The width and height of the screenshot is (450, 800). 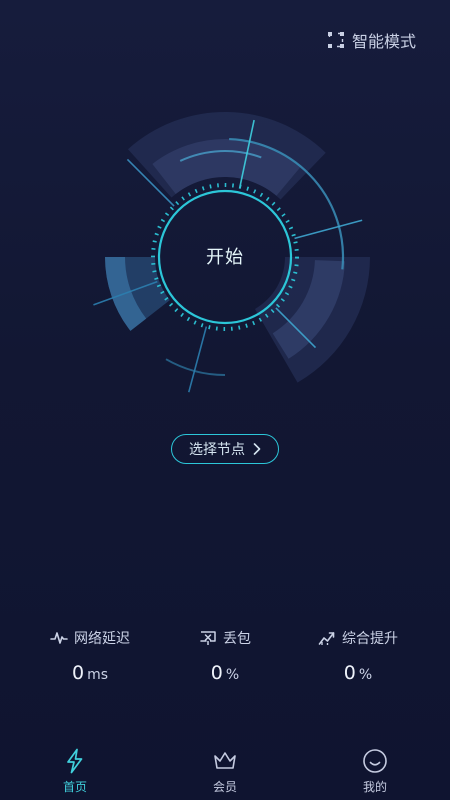 I want to click on smile-icon, so click(x=375, y=761).